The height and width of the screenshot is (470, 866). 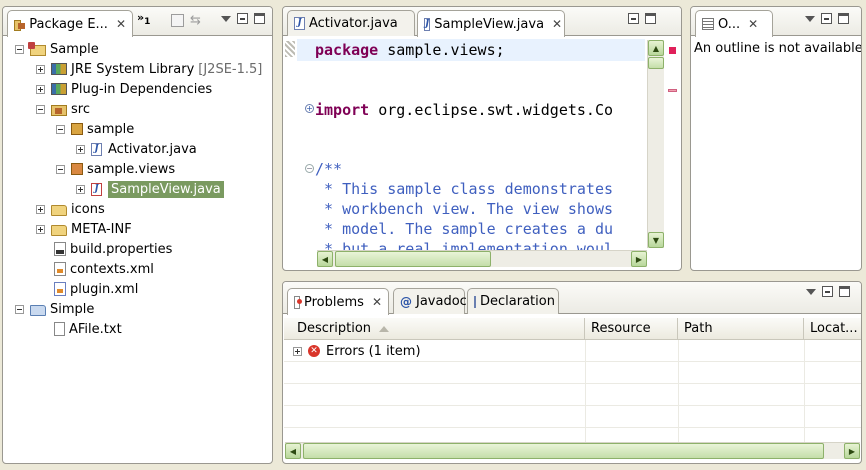 What do you see at coordinates (77, 129) in the screenshot?
I see `package-icon` at bounding box center [77, 129].